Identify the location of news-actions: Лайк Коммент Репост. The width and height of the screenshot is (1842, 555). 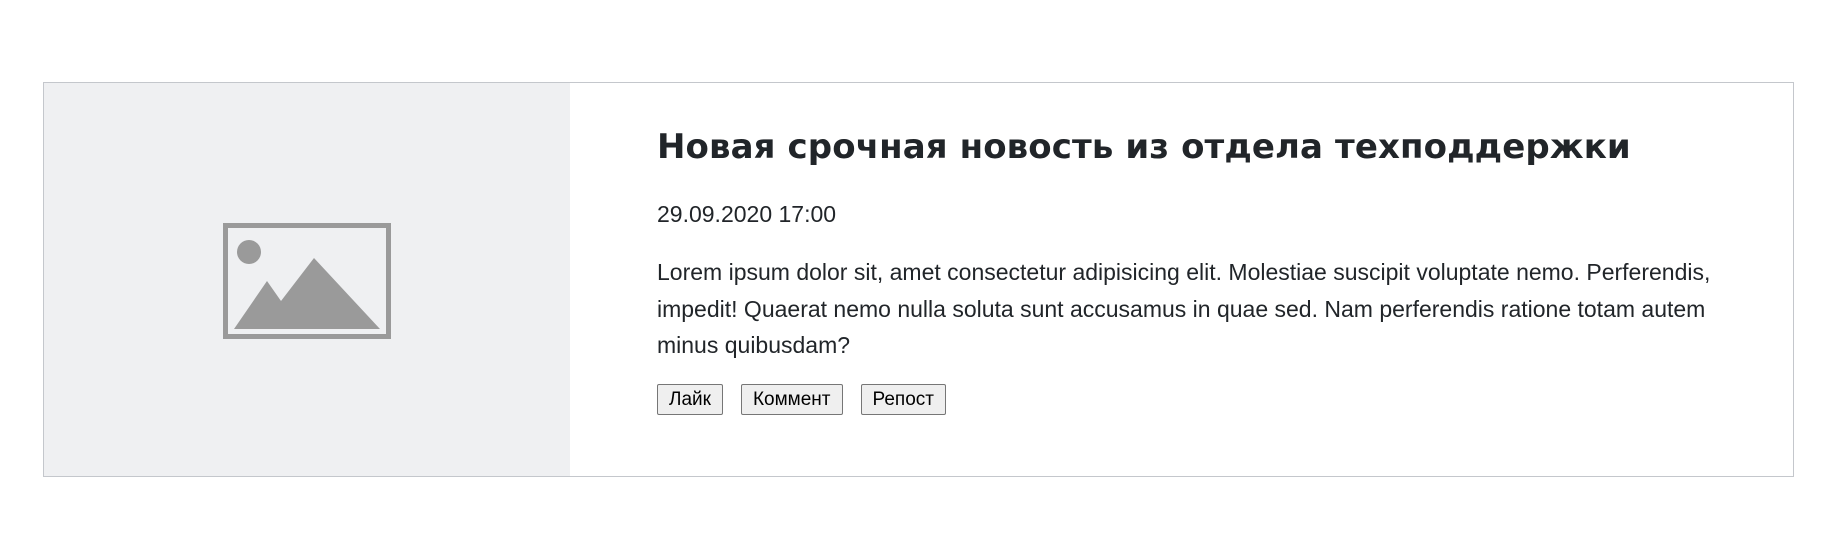
(1213, 399).